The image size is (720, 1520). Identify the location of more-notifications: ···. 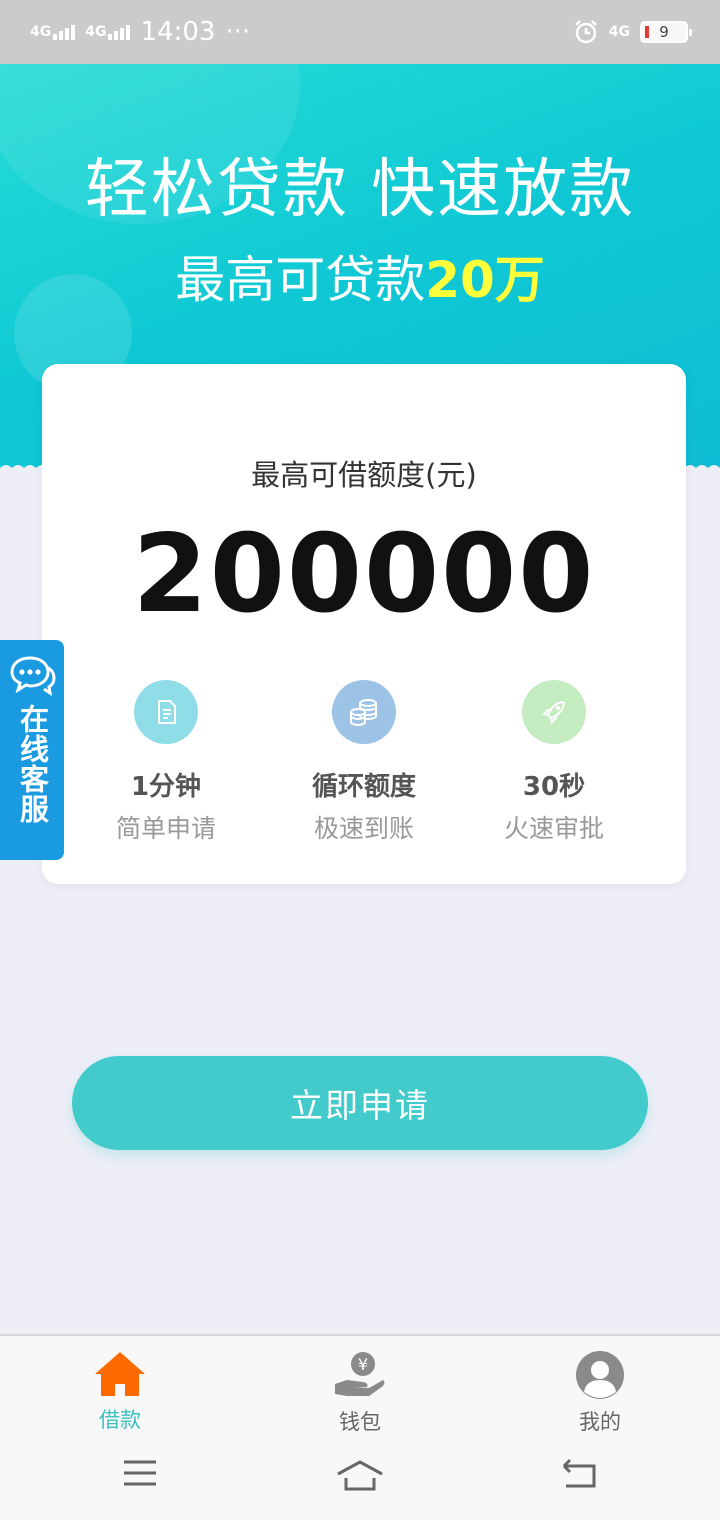
(238, 32).